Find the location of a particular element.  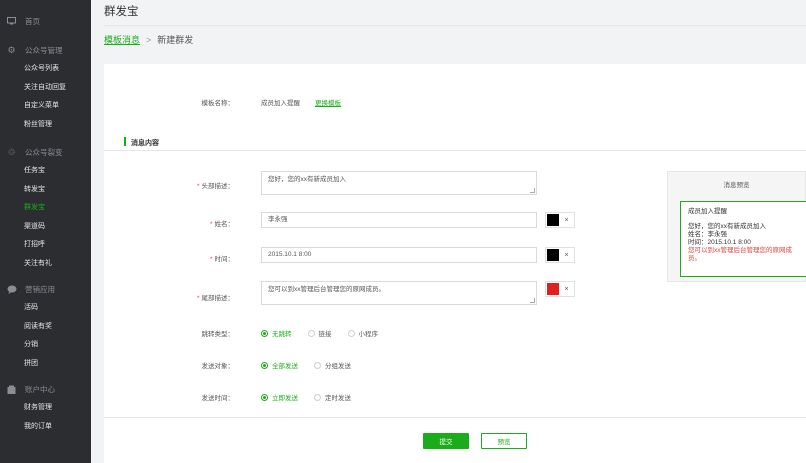

sidebar-group-account-mgmt: ⚙ 公众号管理 is located at coordinates (45, 50).